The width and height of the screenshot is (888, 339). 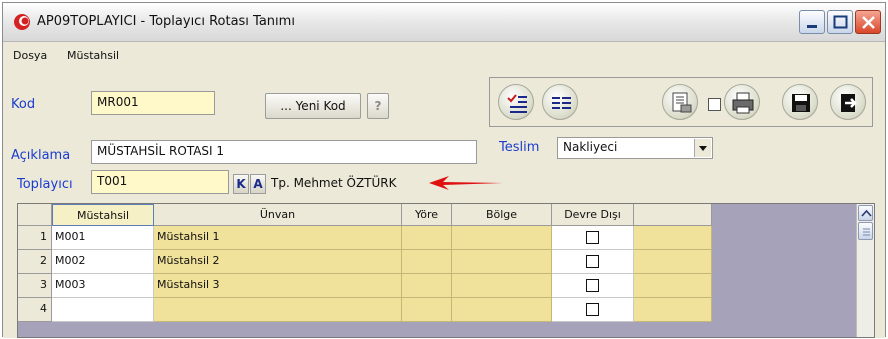 I want to click on teslim-value: Nakliyeci, so click(x=590, y=147).